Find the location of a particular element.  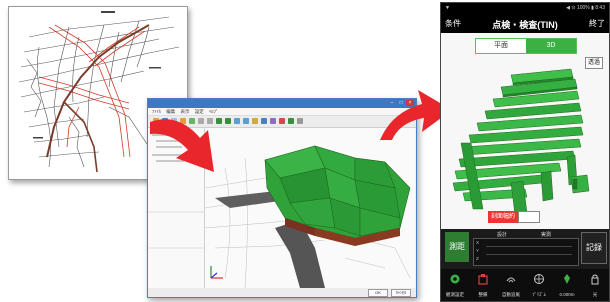

nav-label: 自動追尾 is located at coordinates (511, 294).